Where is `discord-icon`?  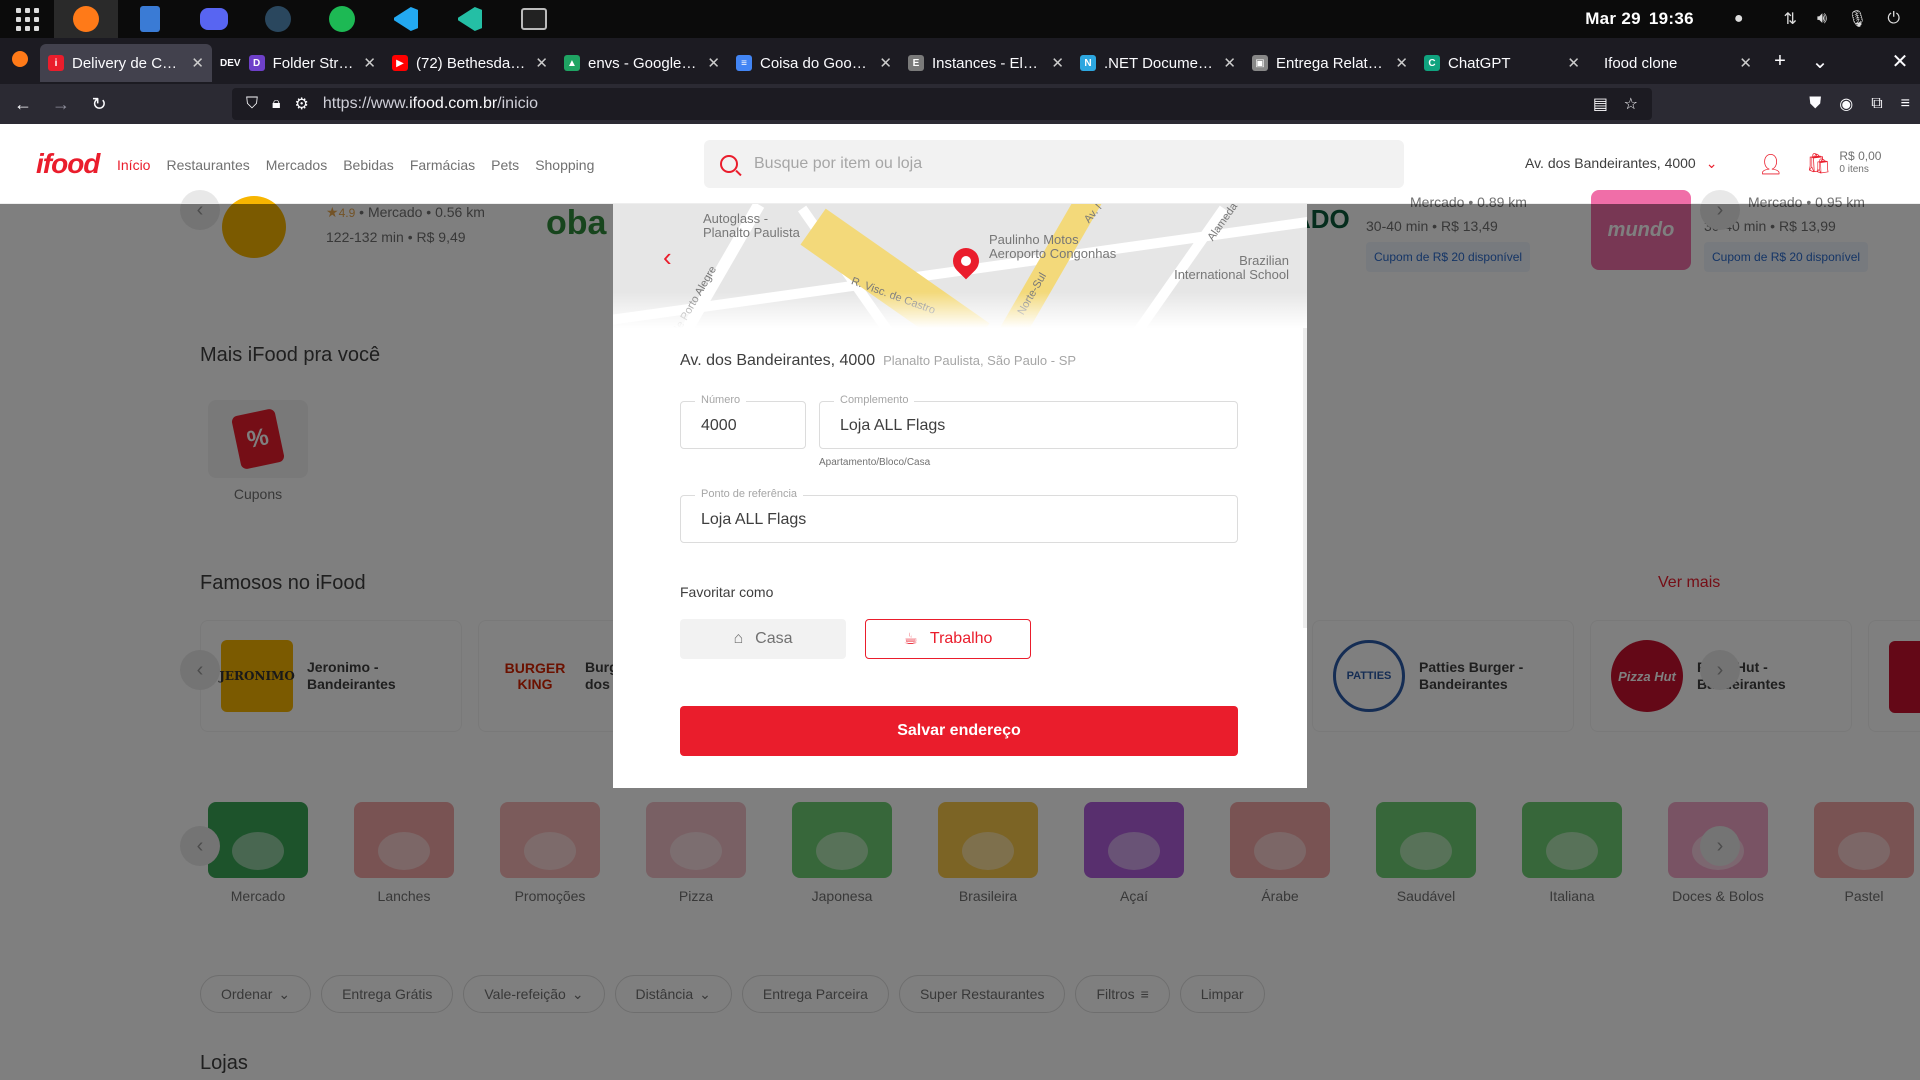
discord-icon is located at coordinates (214, 19).